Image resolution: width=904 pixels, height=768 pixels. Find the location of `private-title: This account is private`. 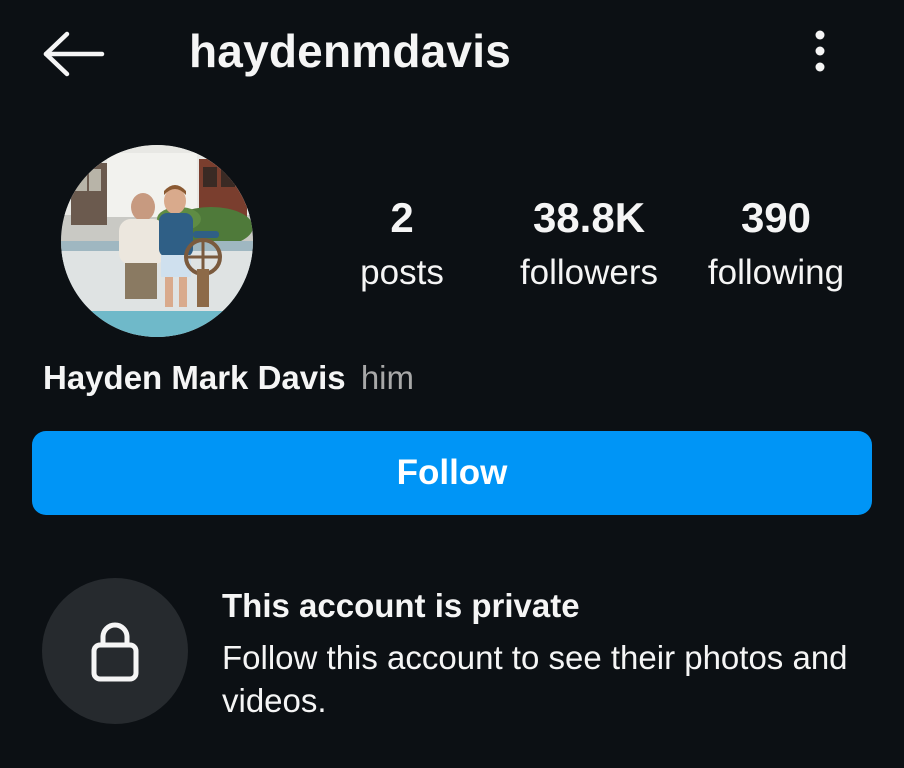

private-title: This account is private is located at coordinates (401, 605).